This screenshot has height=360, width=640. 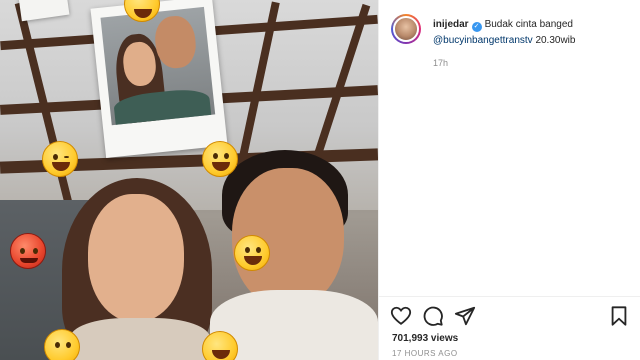 What do you see at coordinates (252, 253) in the screenshot?
I see `grinning-face-emoji-icon` at bounding box center [252, 253].